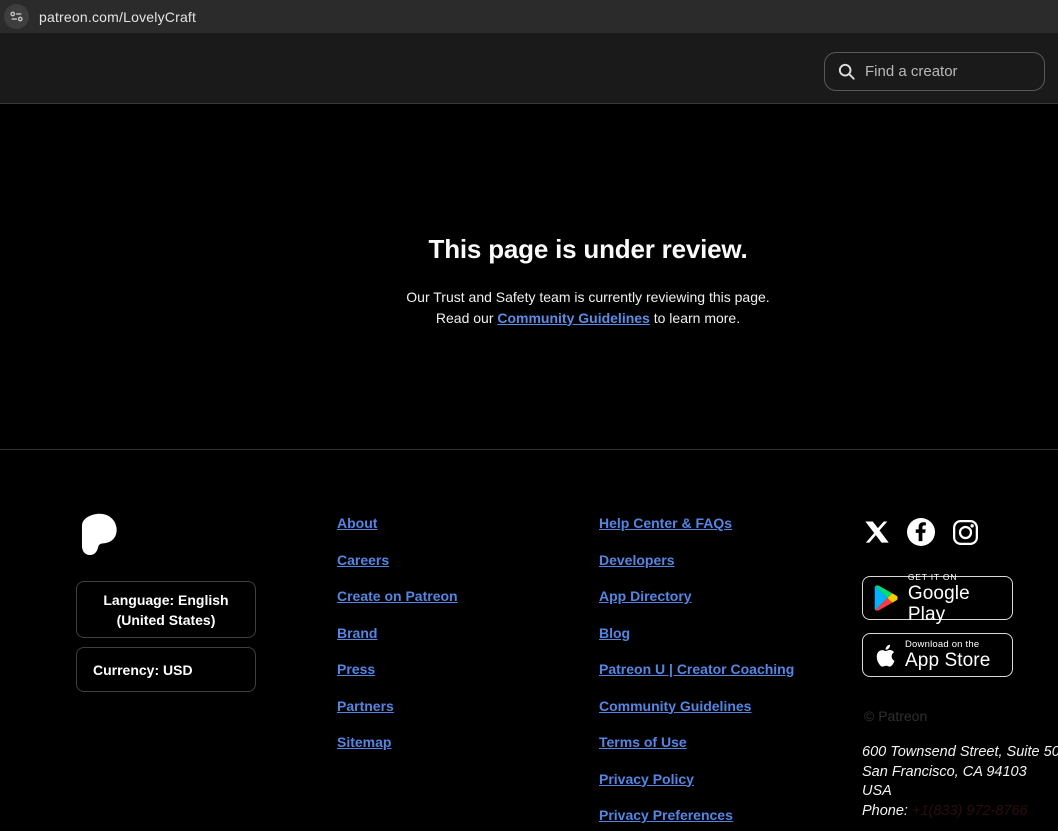 This screenshot has height=831, width=1058. I want to click on footer-link-help-center: Help Center & FAQs, so click(696, 524).